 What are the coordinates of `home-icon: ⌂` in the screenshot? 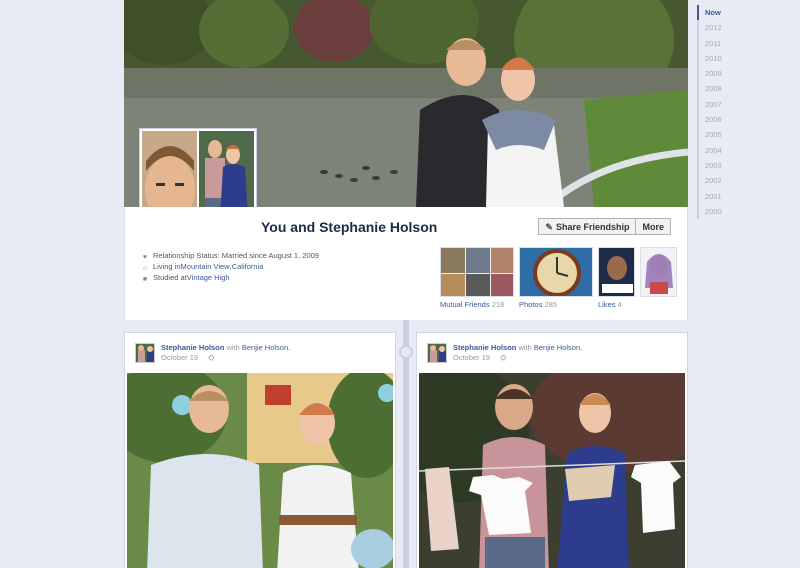 It's located at (145, 268).